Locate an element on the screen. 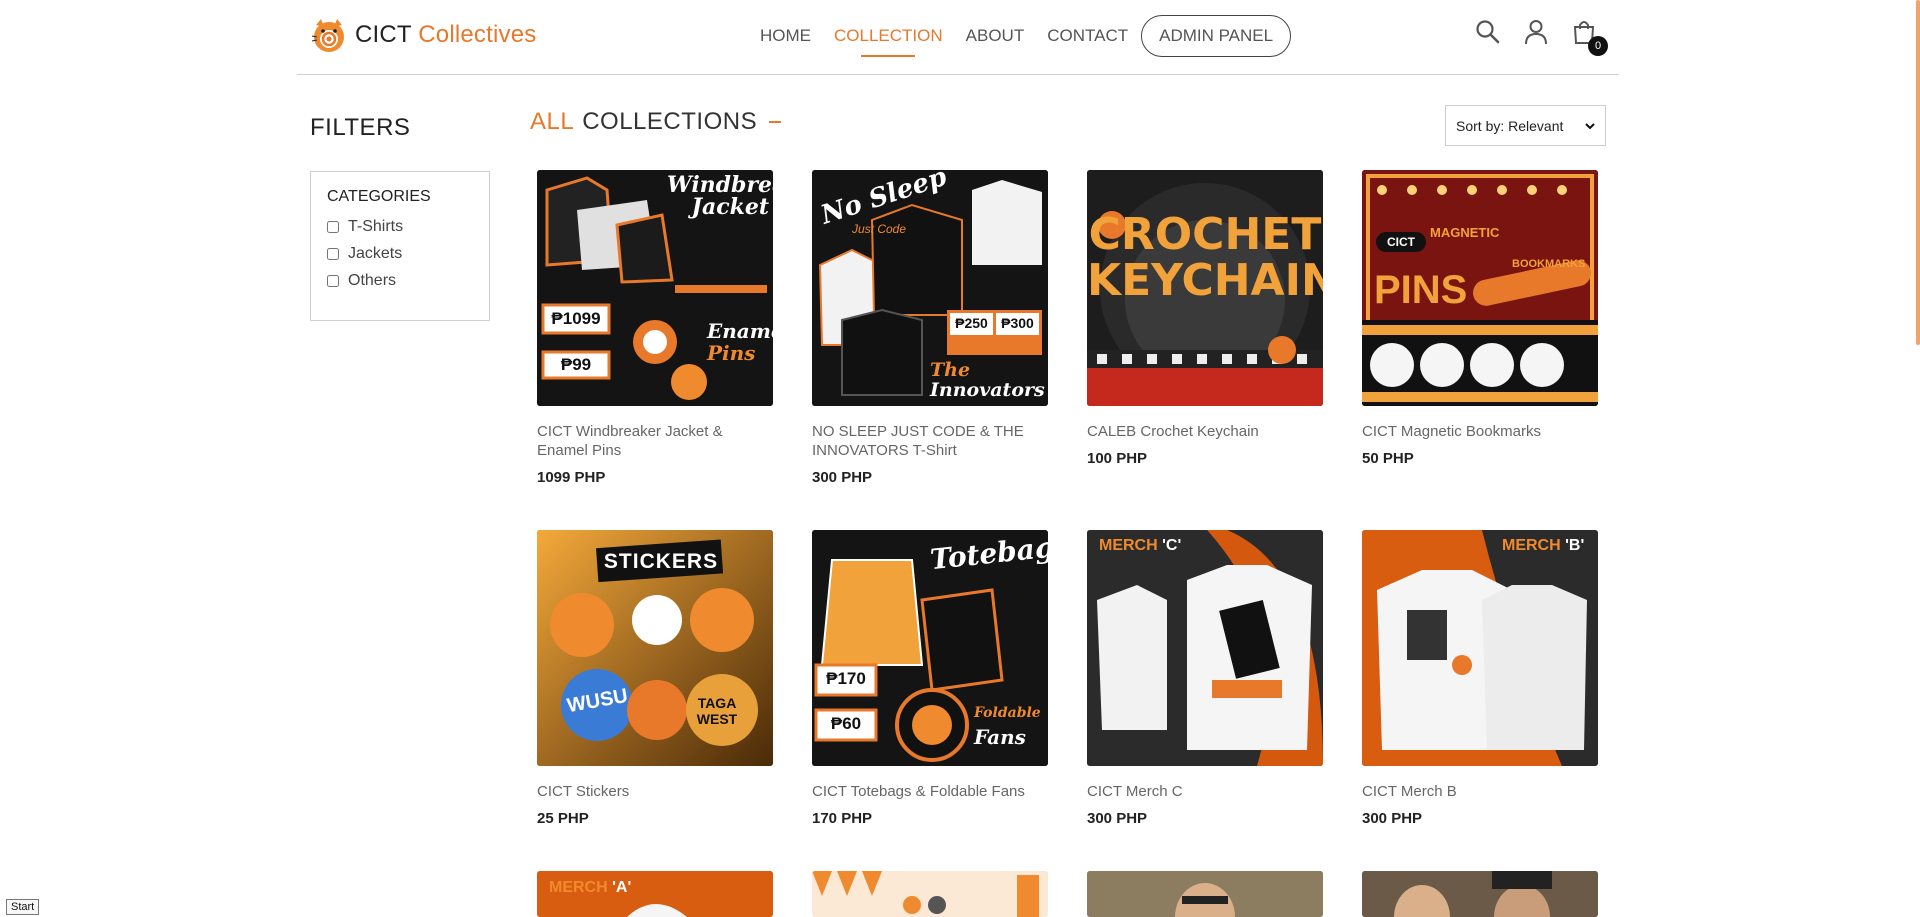  poster-text: CROCHET KEYCHAIN is located at coordinates (1205, 257).